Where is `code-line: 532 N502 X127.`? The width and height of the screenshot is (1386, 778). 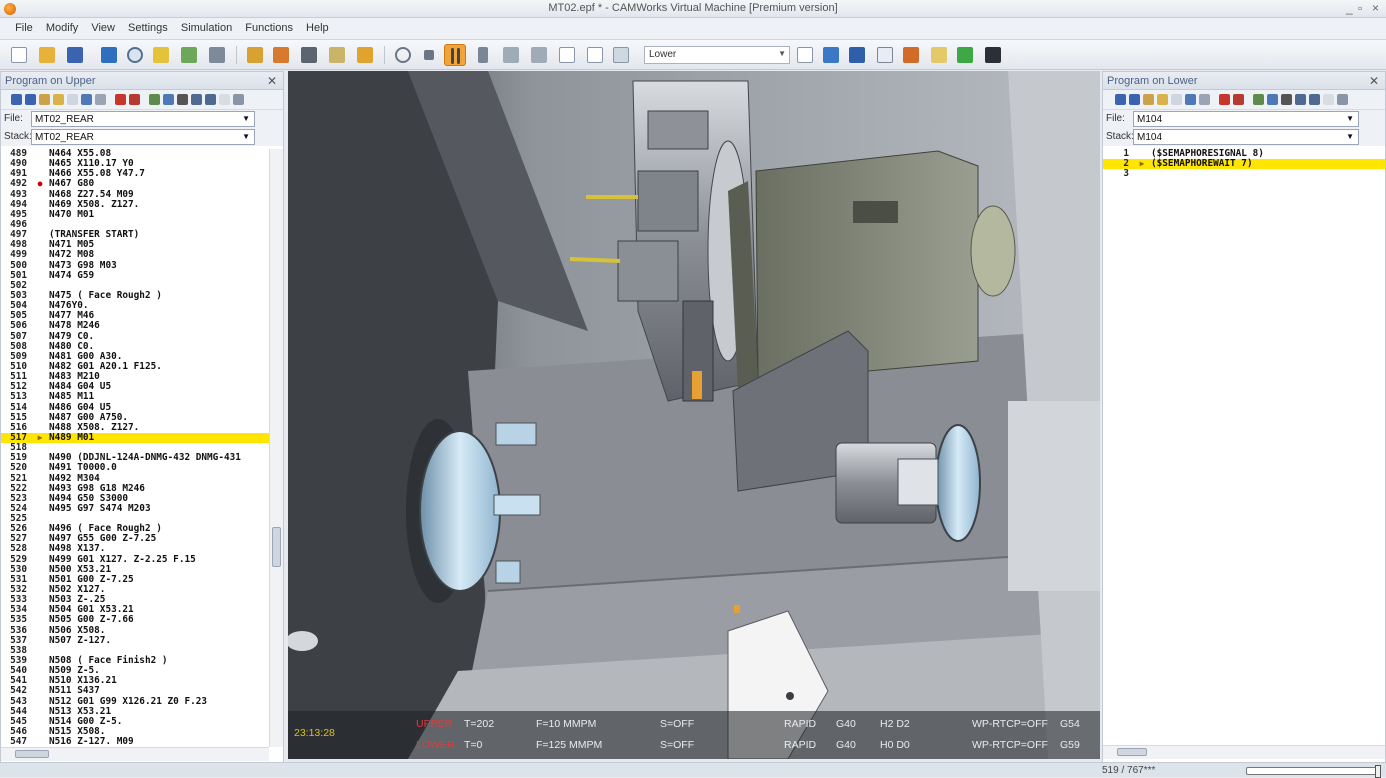 code-line: 532 N502 X127. is located at coordinates (135, 589).